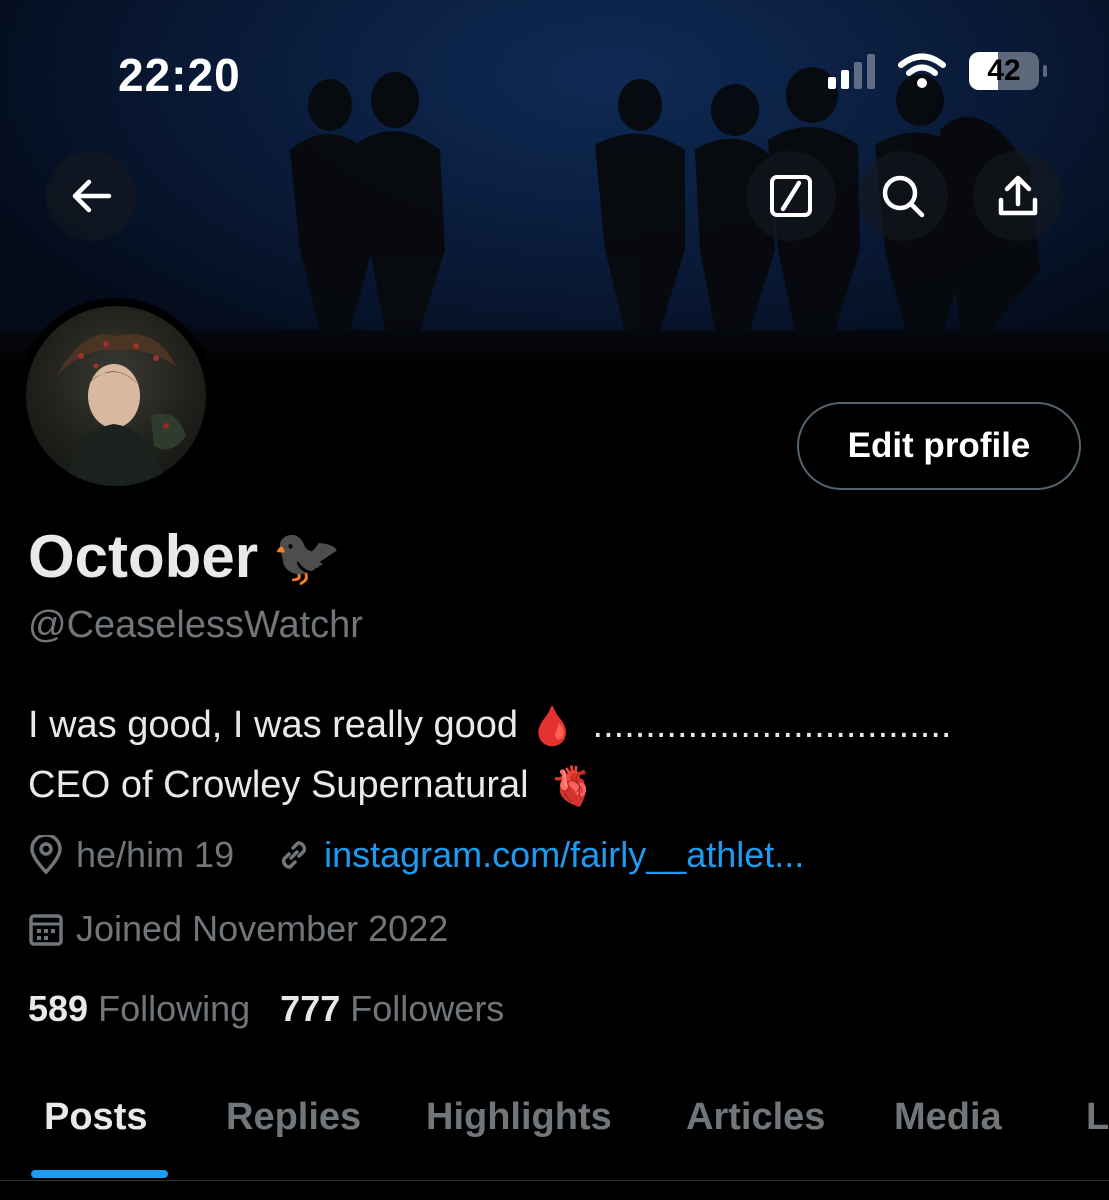  I want to click on username-handle: @CeaselessWatchr, so click(195, 625).